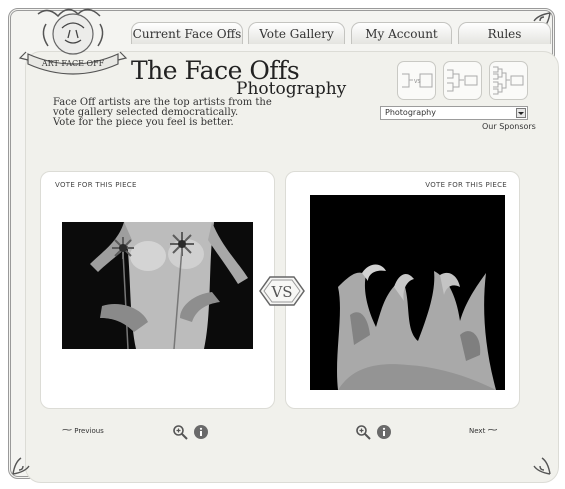  What do you see at coordinates (509, 126) in the screenshot?
I see `sponsors-link: Our Sponsors` at bounding box center [509, 126].